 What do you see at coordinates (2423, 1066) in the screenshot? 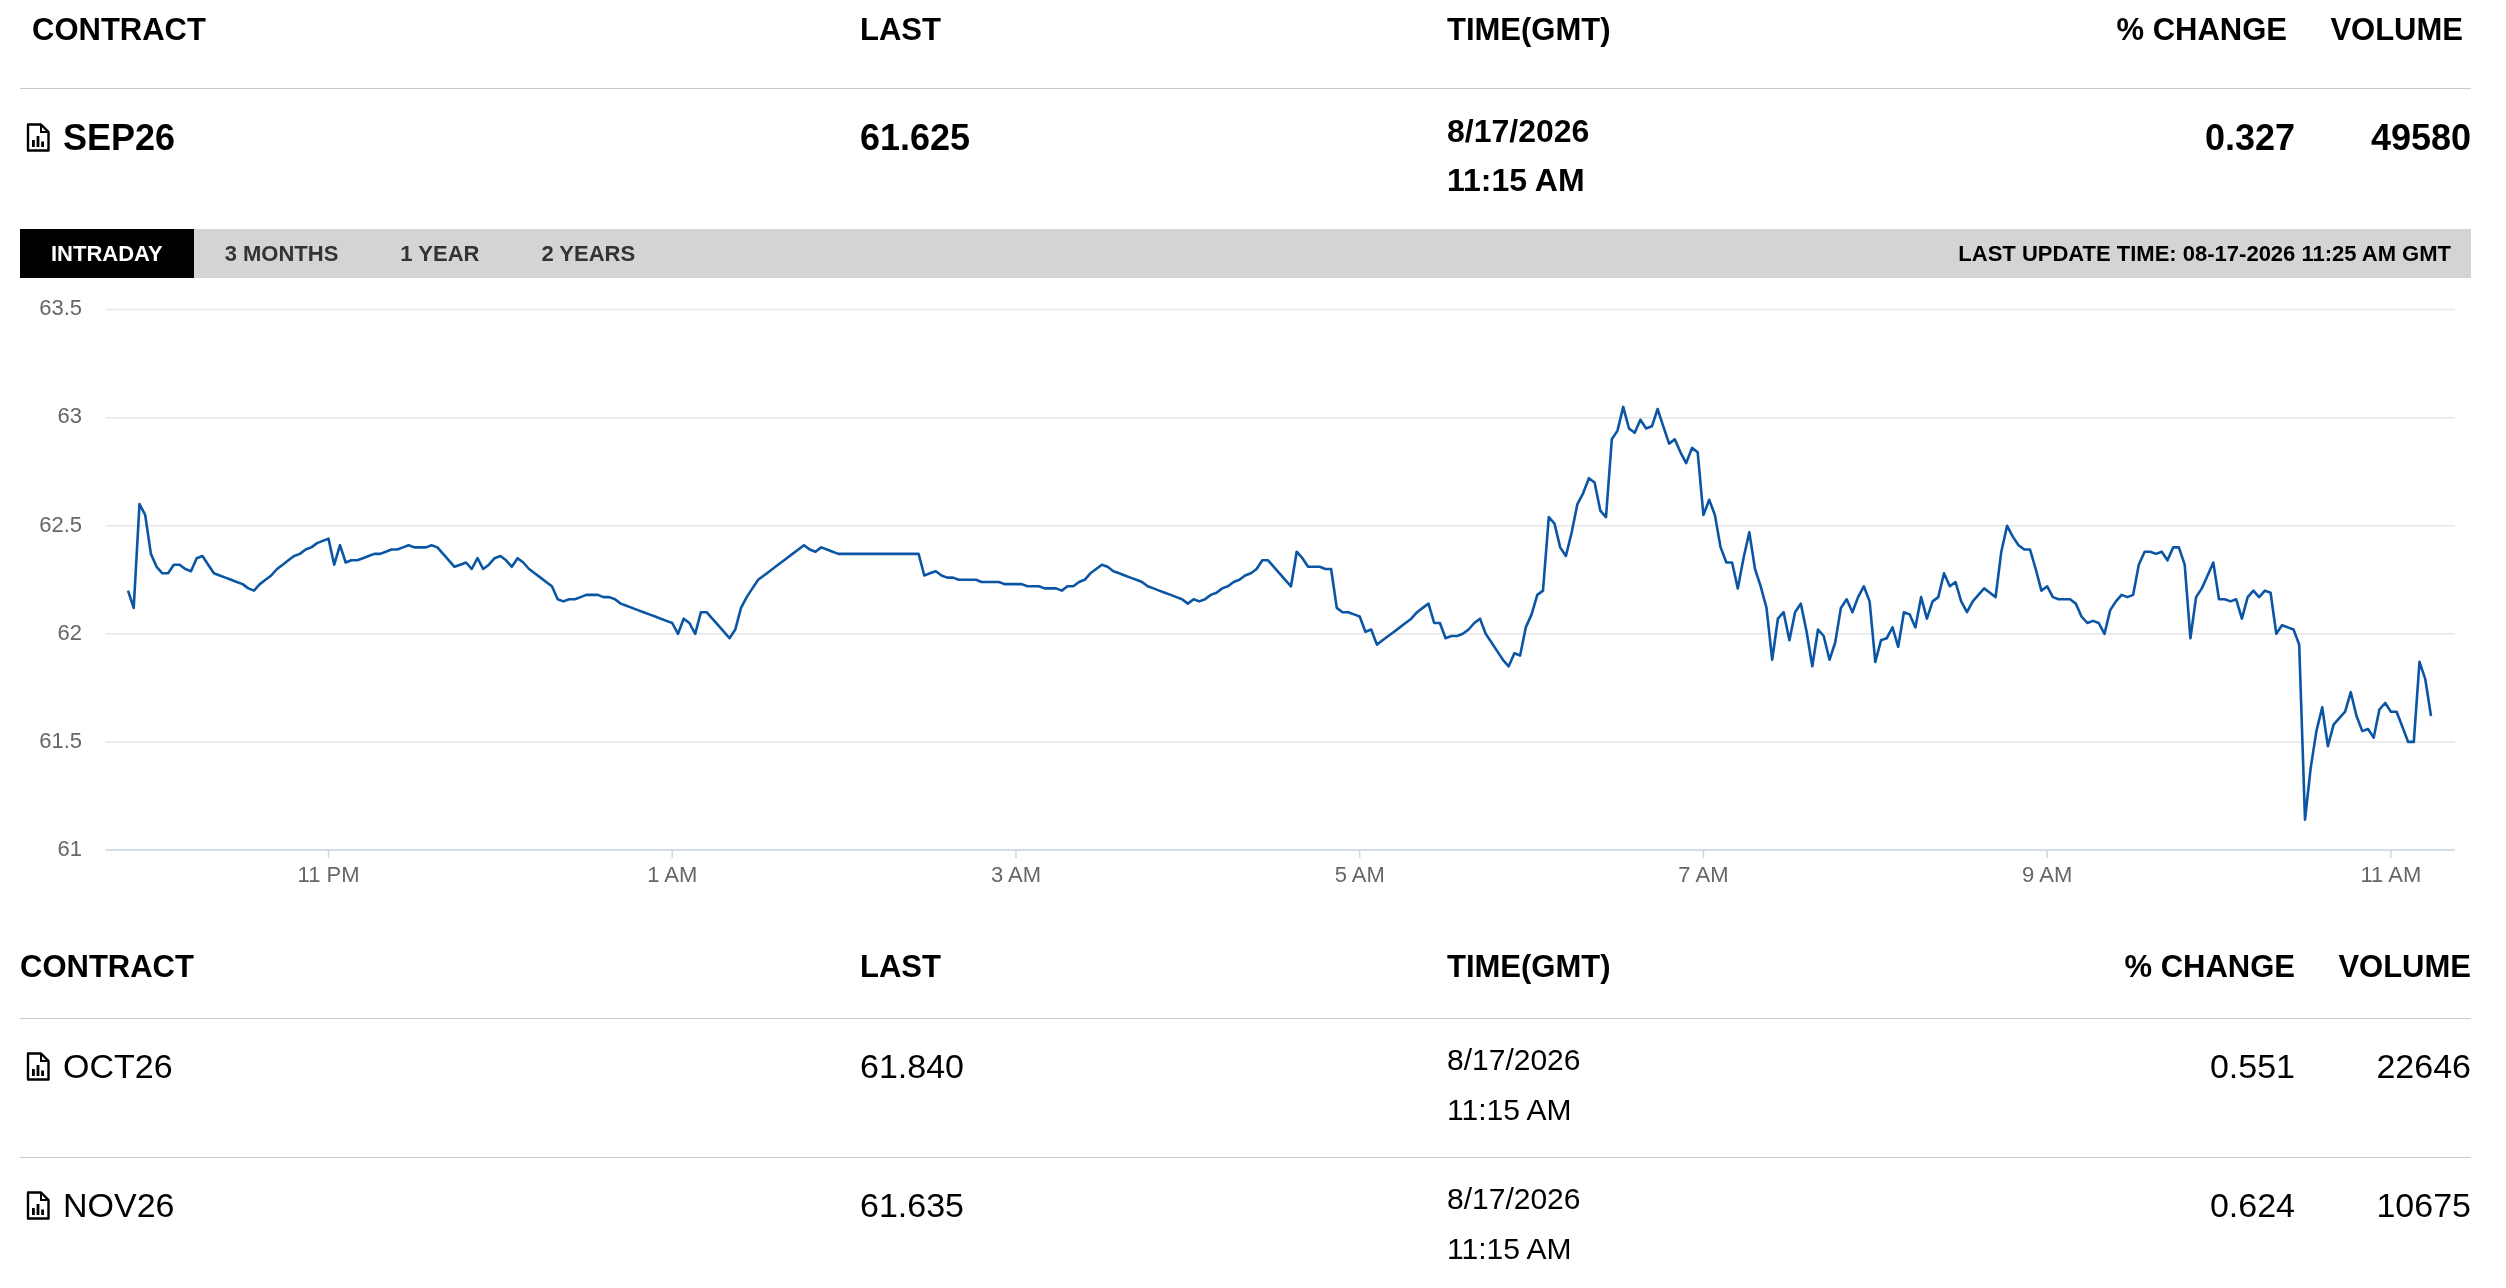
I see `volume: 22646` at bounding box center [2423, 1066].